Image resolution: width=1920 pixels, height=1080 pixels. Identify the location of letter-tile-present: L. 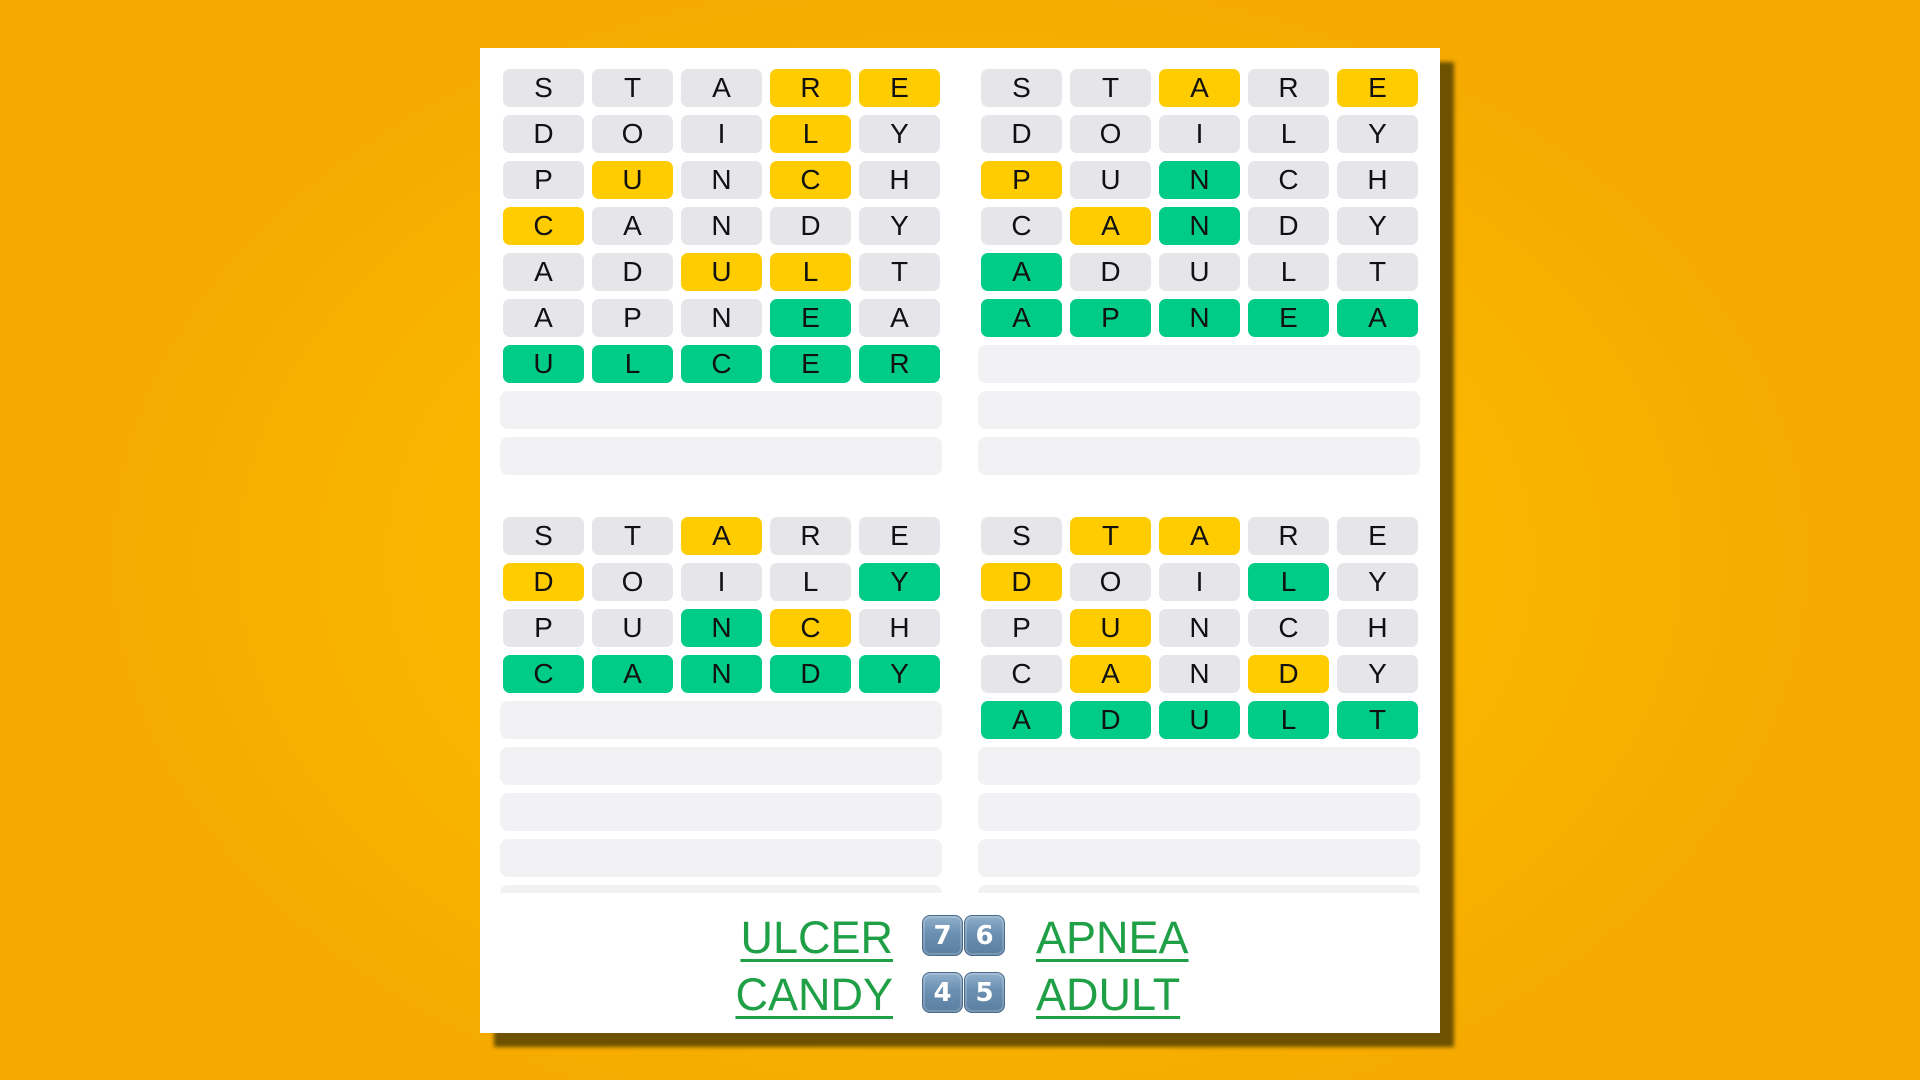
(810, 134).